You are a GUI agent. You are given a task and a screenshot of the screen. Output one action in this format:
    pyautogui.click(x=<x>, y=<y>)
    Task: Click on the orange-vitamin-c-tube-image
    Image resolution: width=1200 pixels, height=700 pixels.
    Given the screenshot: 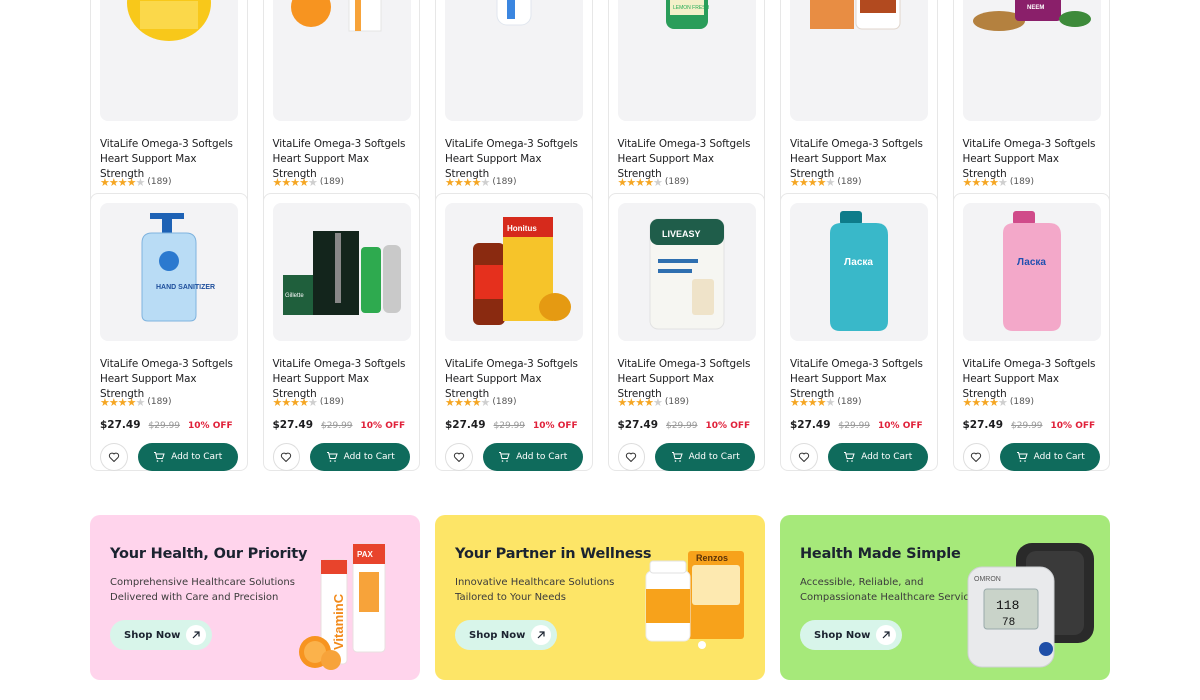 What is the action you would take?
    pyautogui.click(x=335, y=16)
    